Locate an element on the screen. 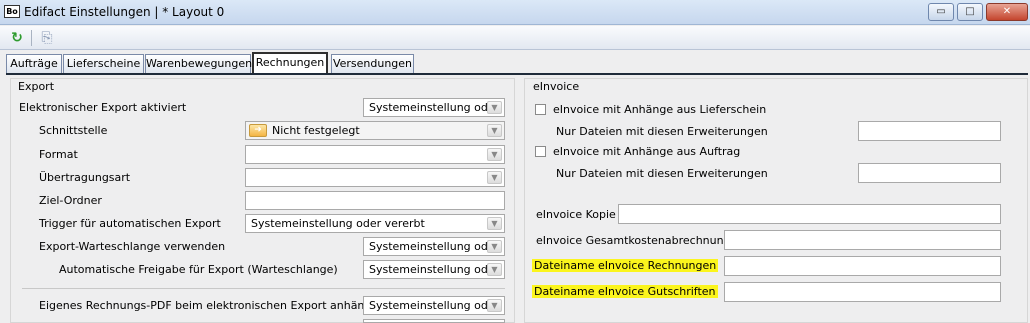 This screenshot has height=323, width=1030. copy-icon: ⎘ is located at coordinates (47, 38).